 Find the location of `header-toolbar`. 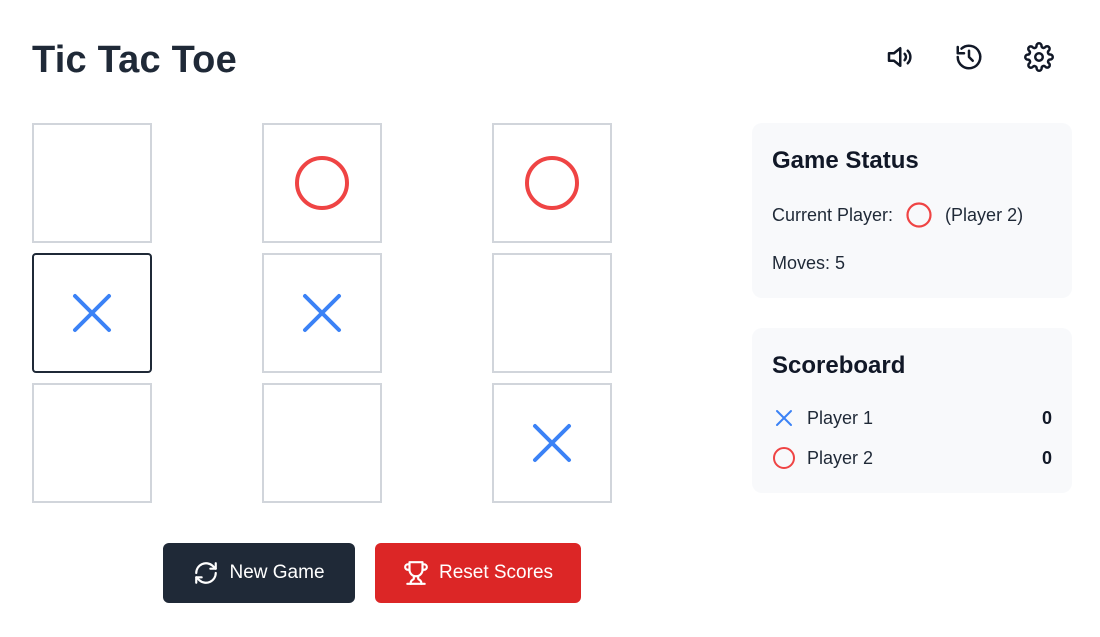

header-toolbar is located at coordinates (969, 57).